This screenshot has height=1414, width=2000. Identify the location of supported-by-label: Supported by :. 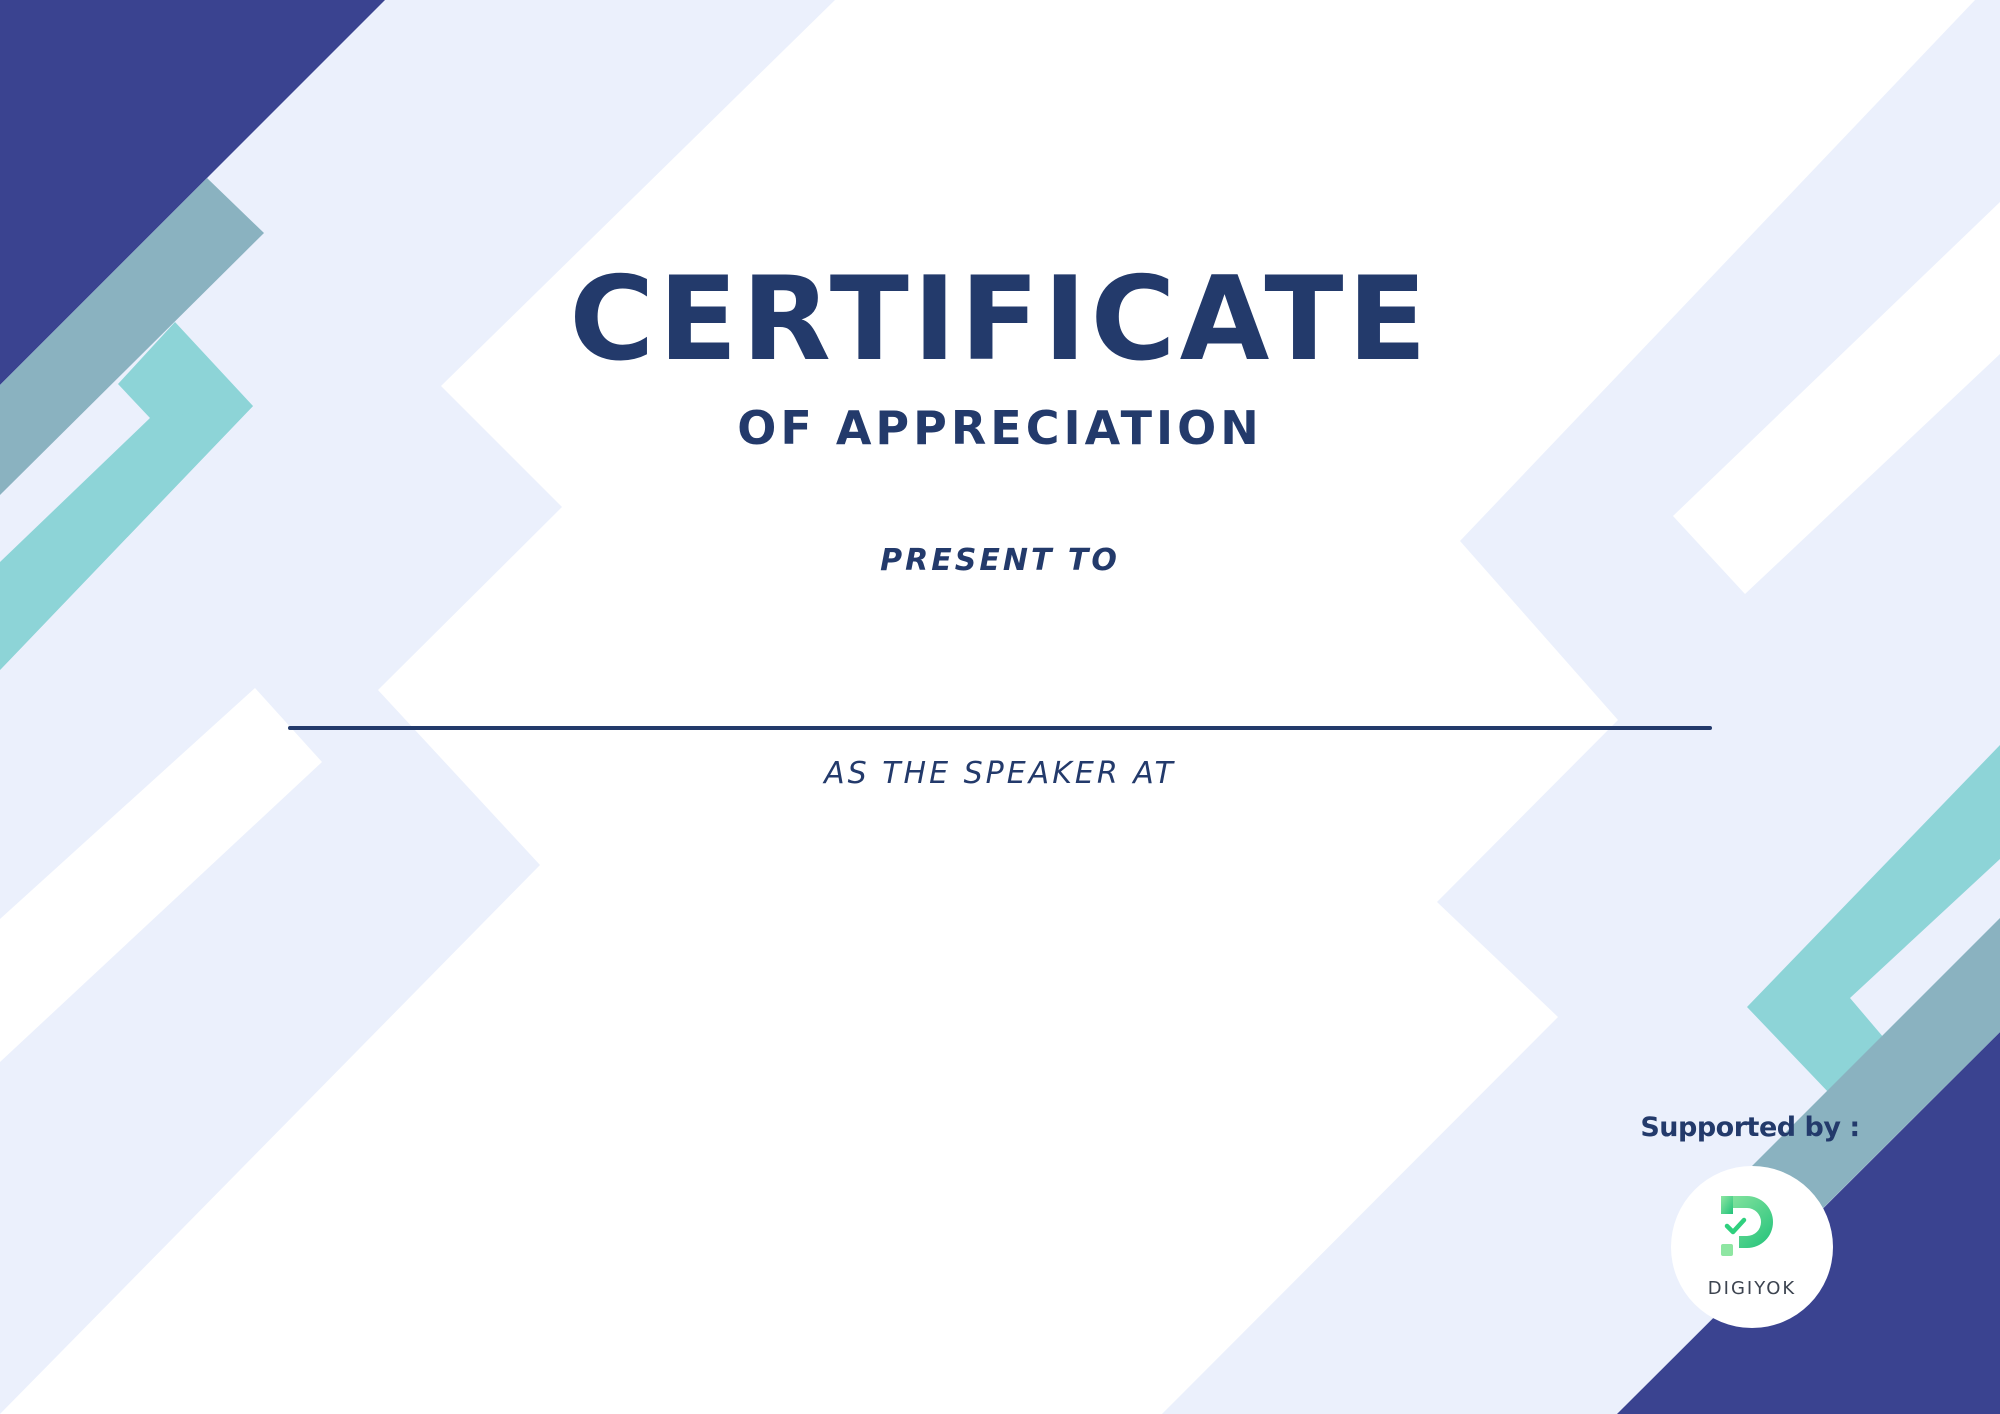
(1750, 1127).